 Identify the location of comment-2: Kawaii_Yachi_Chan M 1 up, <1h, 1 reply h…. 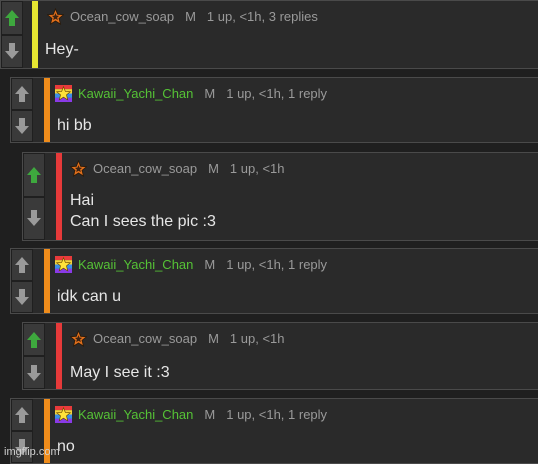
(274, 110).